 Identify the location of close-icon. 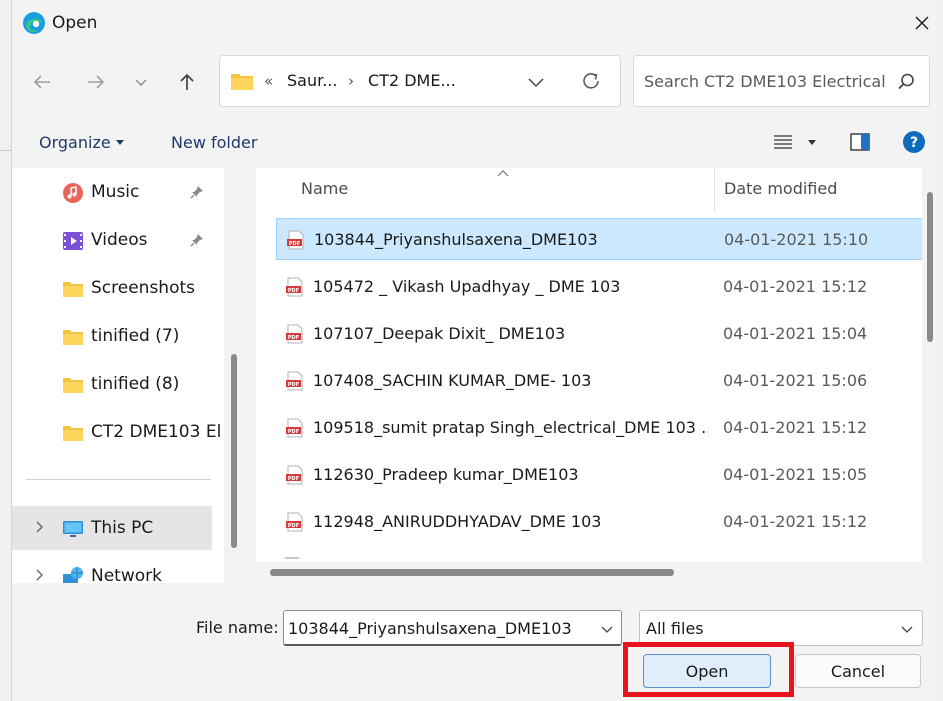
(922, 23).